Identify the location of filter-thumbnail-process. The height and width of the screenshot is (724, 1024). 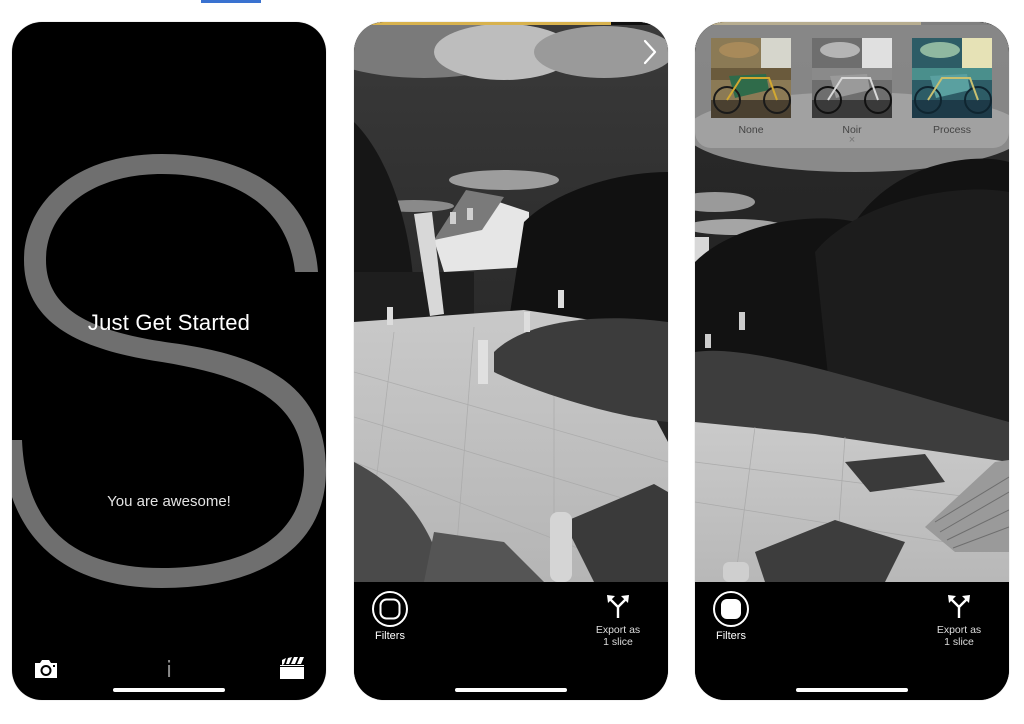
(952, 78).